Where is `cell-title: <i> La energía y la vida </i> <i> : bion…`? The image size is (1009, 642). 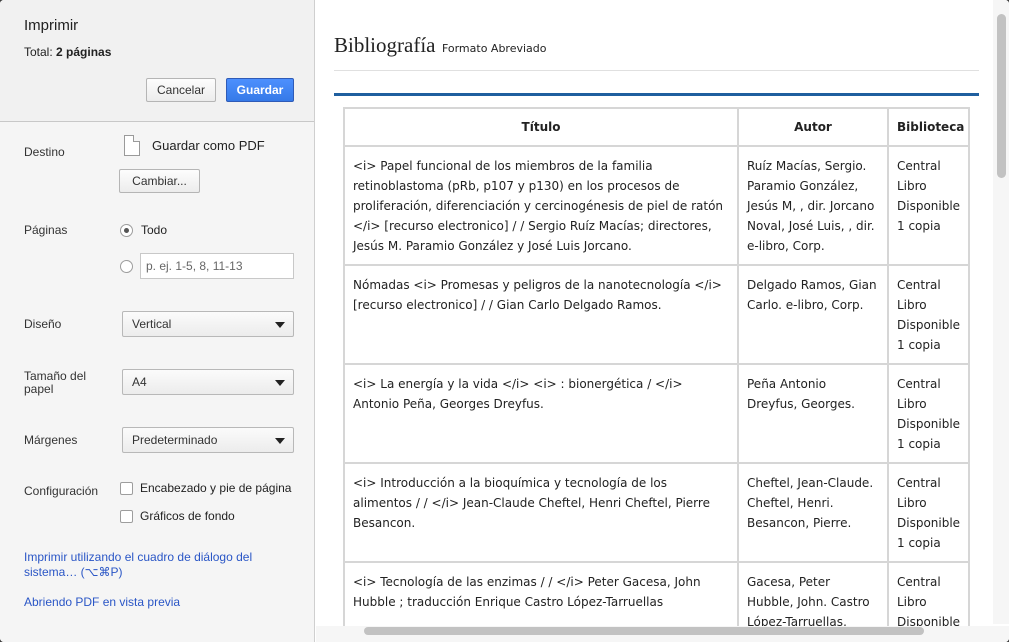
cell-title: <i> La energía y la vida </i> <i> : bion… is located at coordinates (541, 413).